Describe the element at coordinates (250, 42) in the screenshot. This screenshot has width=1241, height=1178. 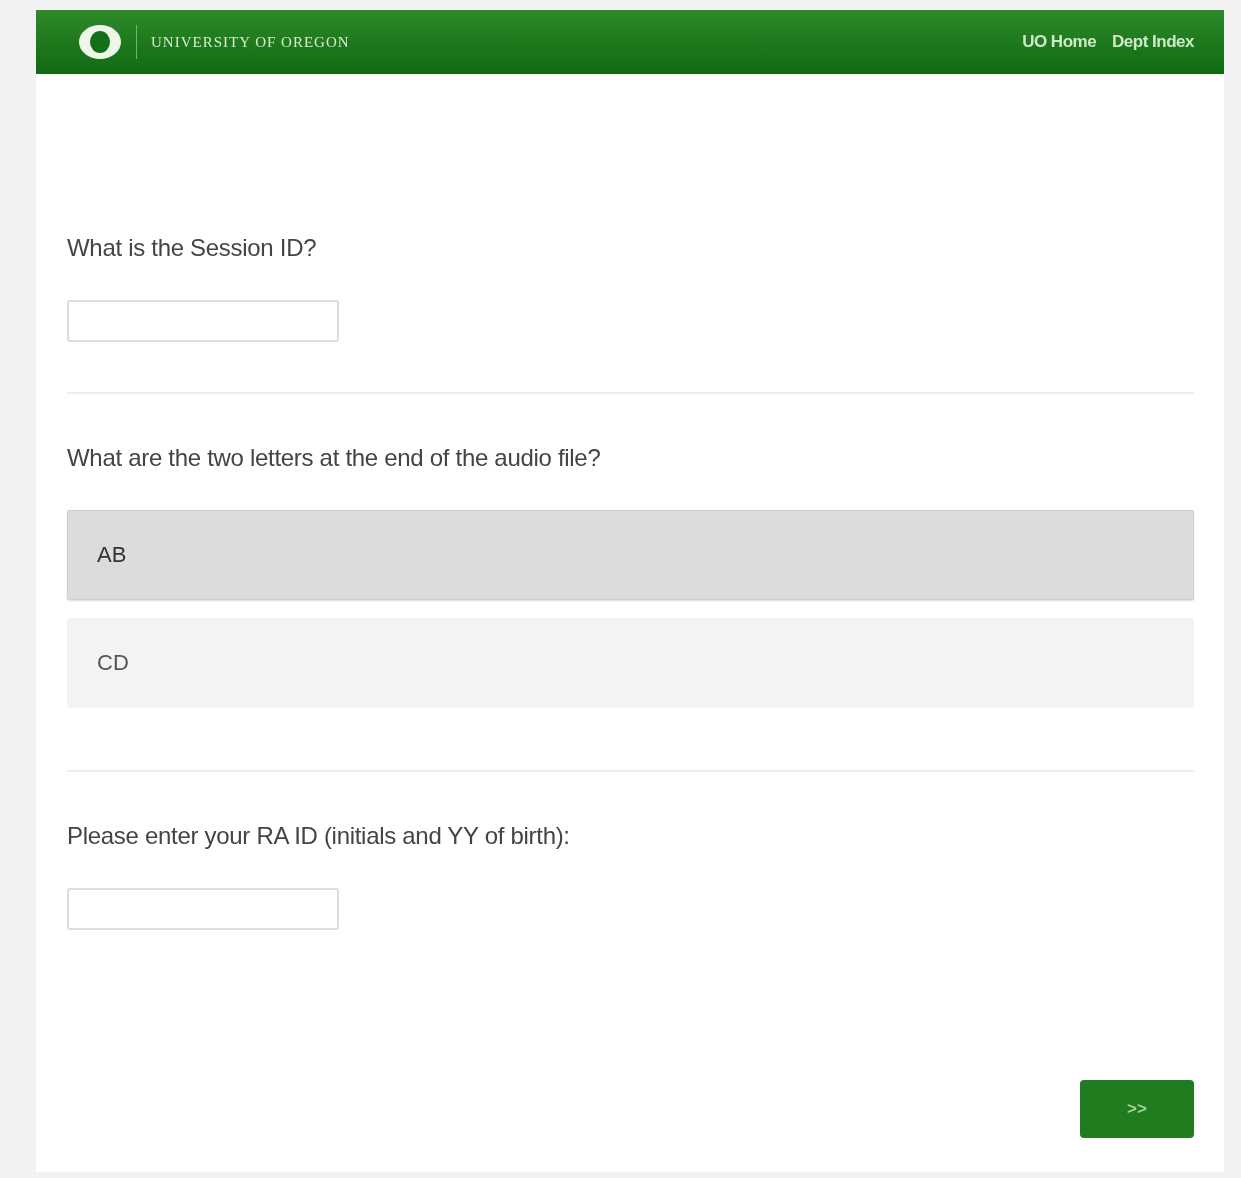
I see `university-wordmark: UNIVERSITY OF OREGON` at that location.